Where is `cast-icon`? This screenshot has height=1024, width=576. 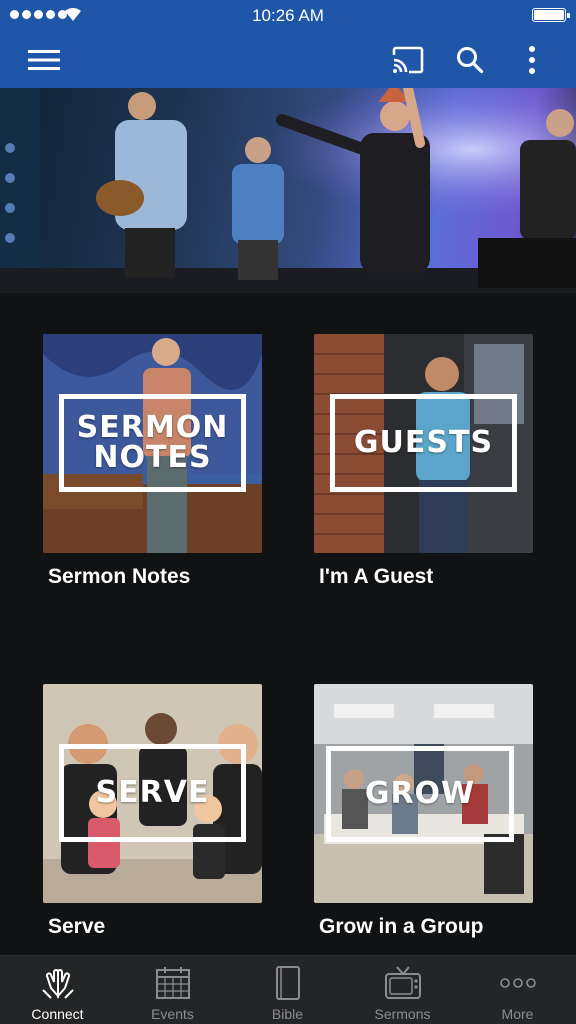 cast-icon is located at coordinates (408, 60).